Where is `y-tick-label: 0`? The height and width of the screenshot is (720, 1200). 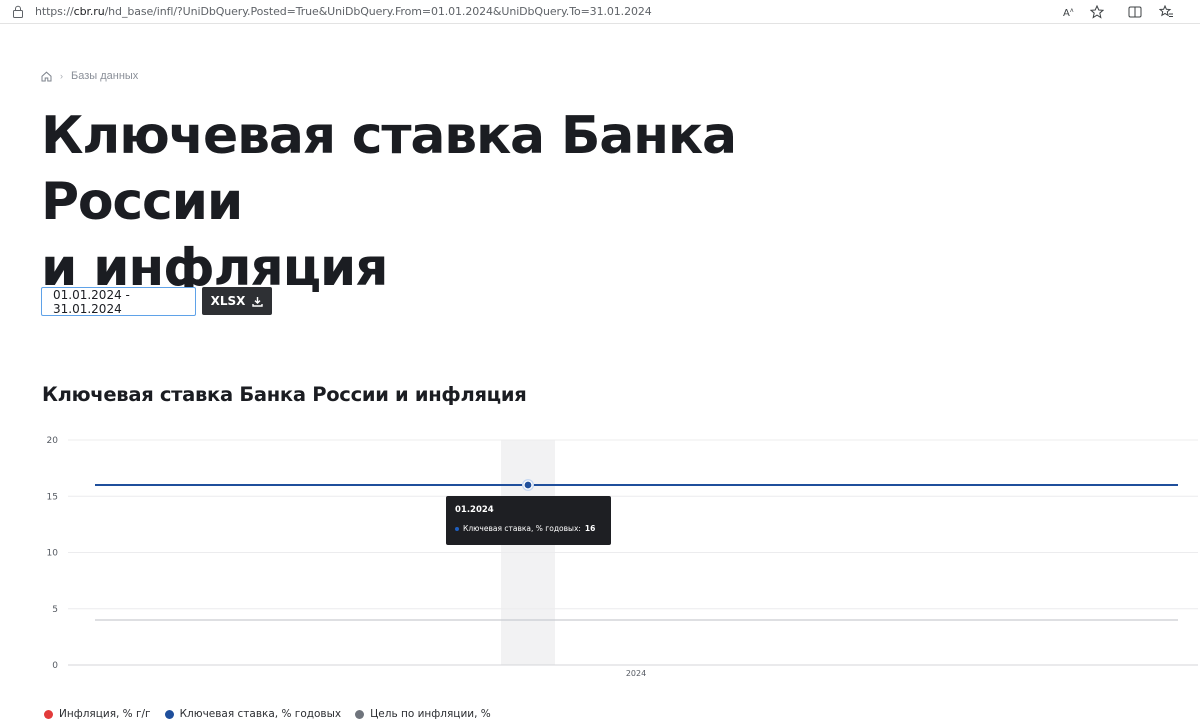
y-tick-label: 0 is located at coordinates (55, 666).